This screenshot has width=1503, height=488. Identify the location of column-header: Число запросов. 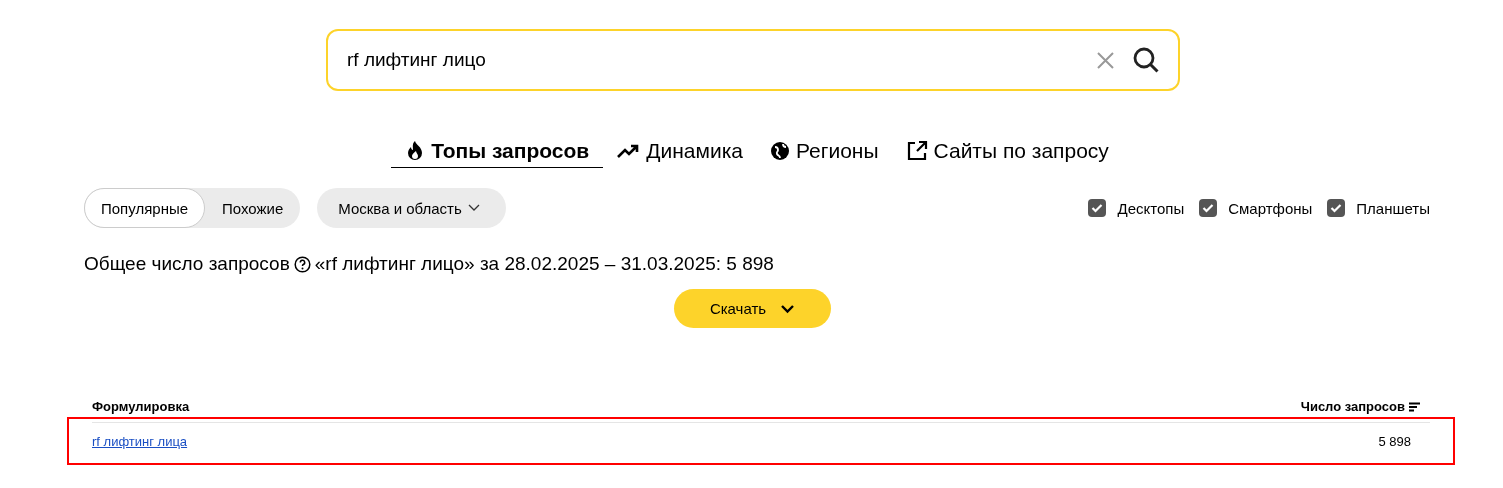
(1360, 406).